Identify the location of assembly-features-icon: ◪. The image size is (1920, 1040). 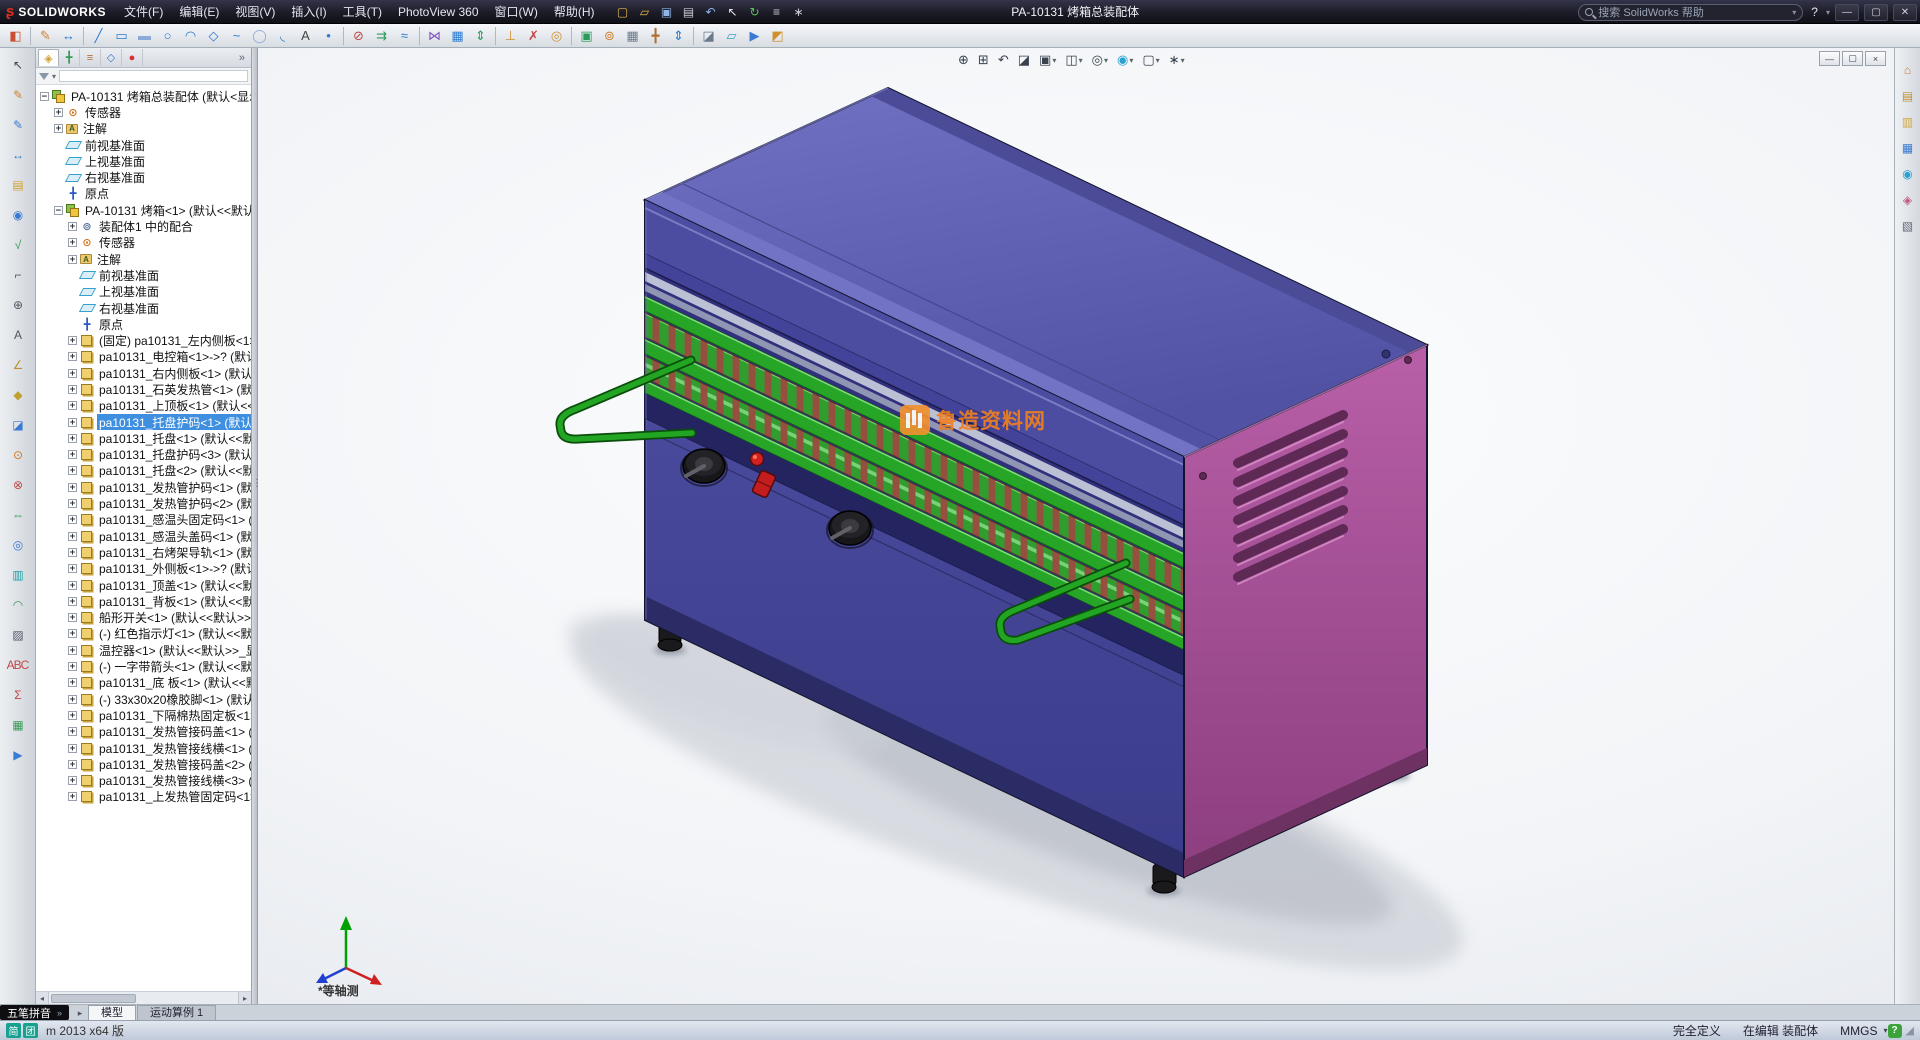
(708, 35).